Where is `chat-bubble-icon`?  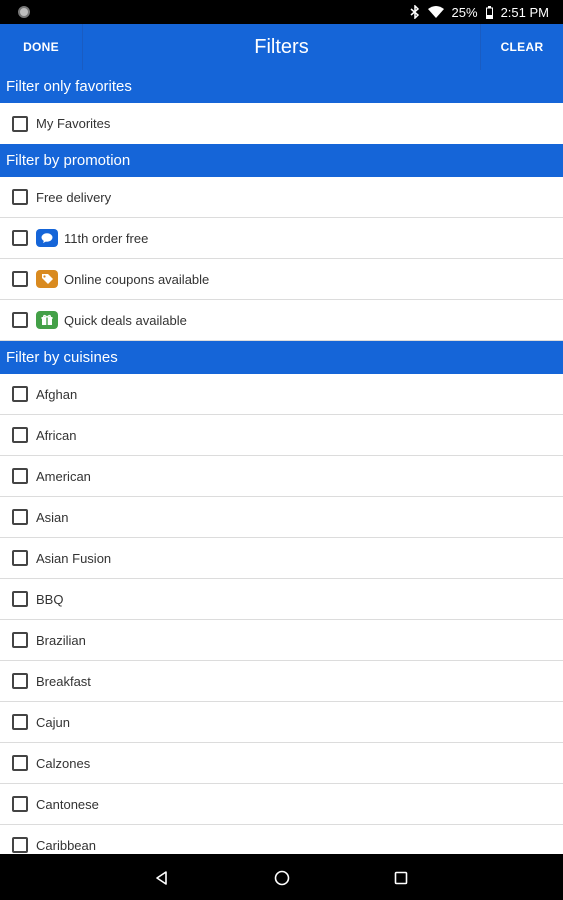 chat-bubble-icon is located at coordinates (47, 238).